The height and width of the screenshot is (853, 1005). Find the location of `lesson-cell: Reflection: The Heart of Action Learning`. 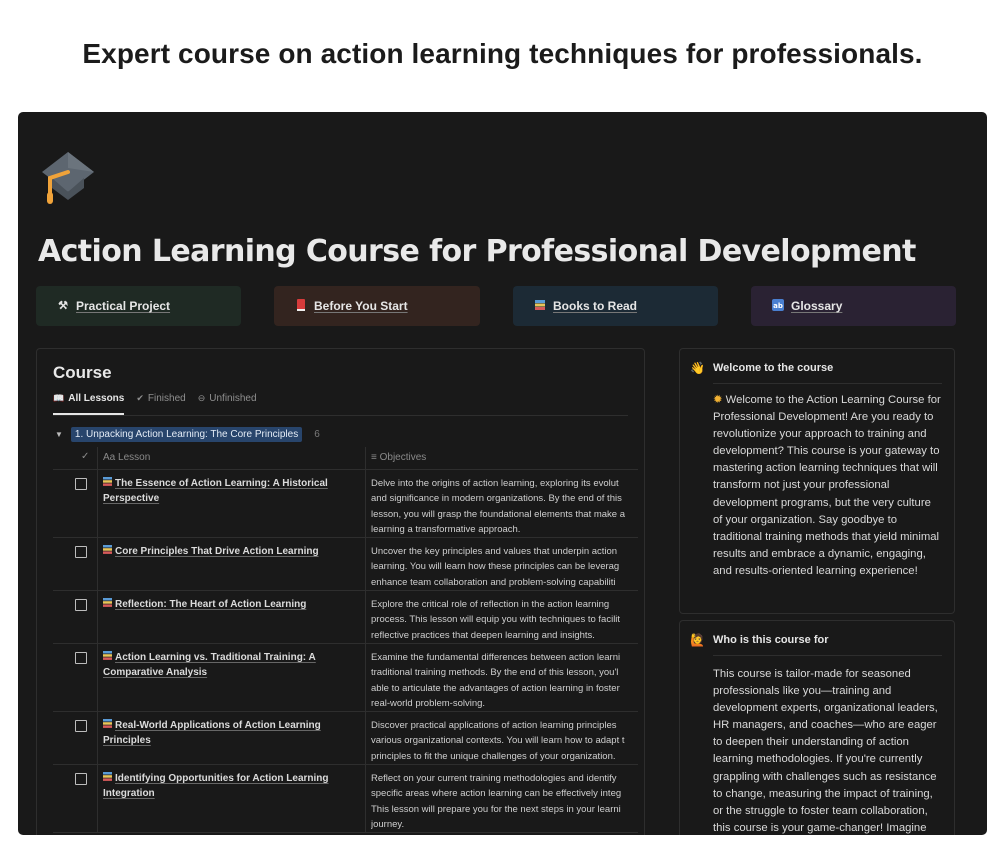

lesson-cell: Reflection: The Heart of Action Learning is located at coordinates (230, 604).